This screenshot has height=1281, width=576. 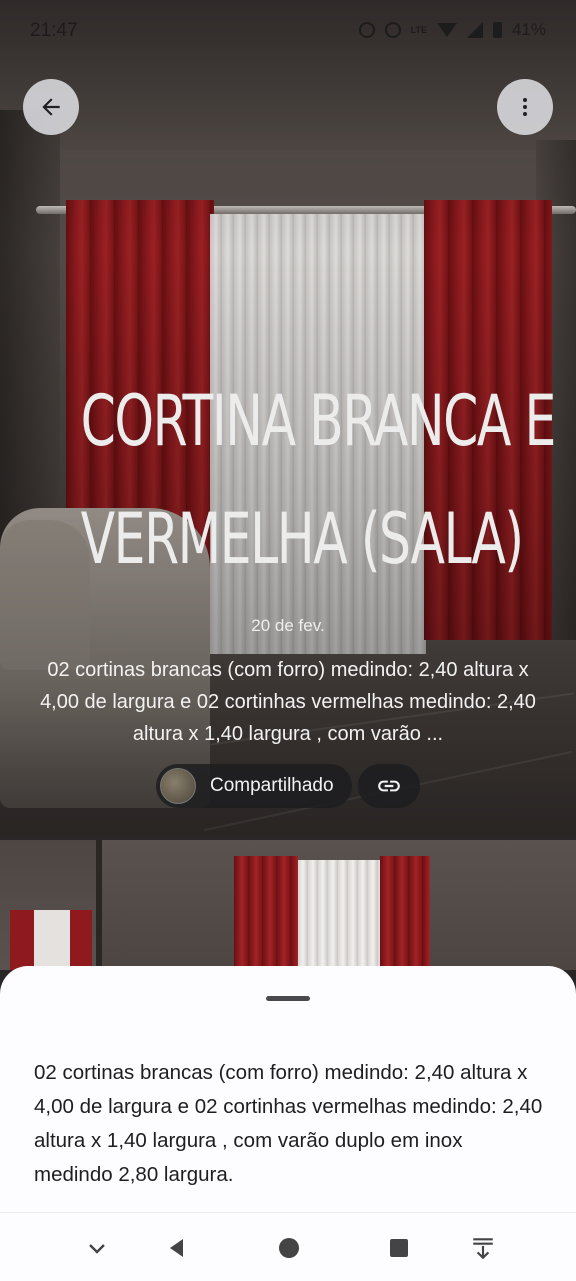 I want to click on status-time: 21:47, so click(x=54, y=30).